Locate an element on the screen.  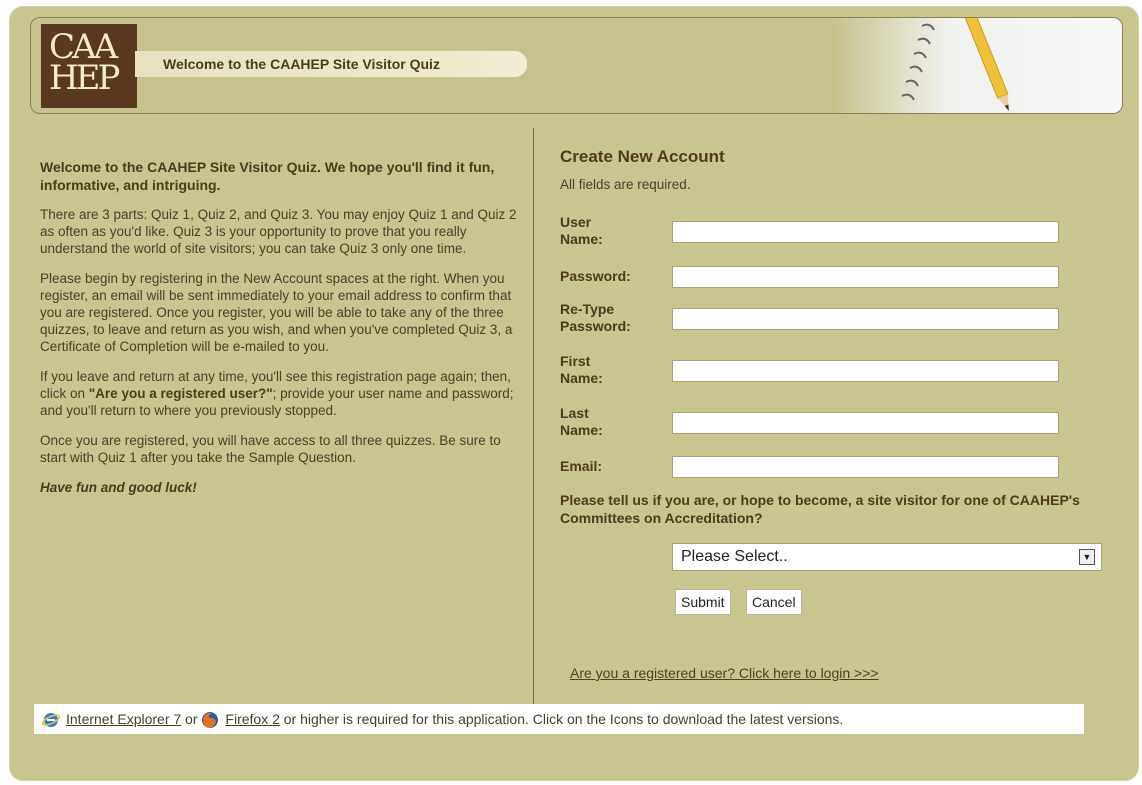
site-visitor-select: Please Select.. ▼ is located at coordinates (887, 557).